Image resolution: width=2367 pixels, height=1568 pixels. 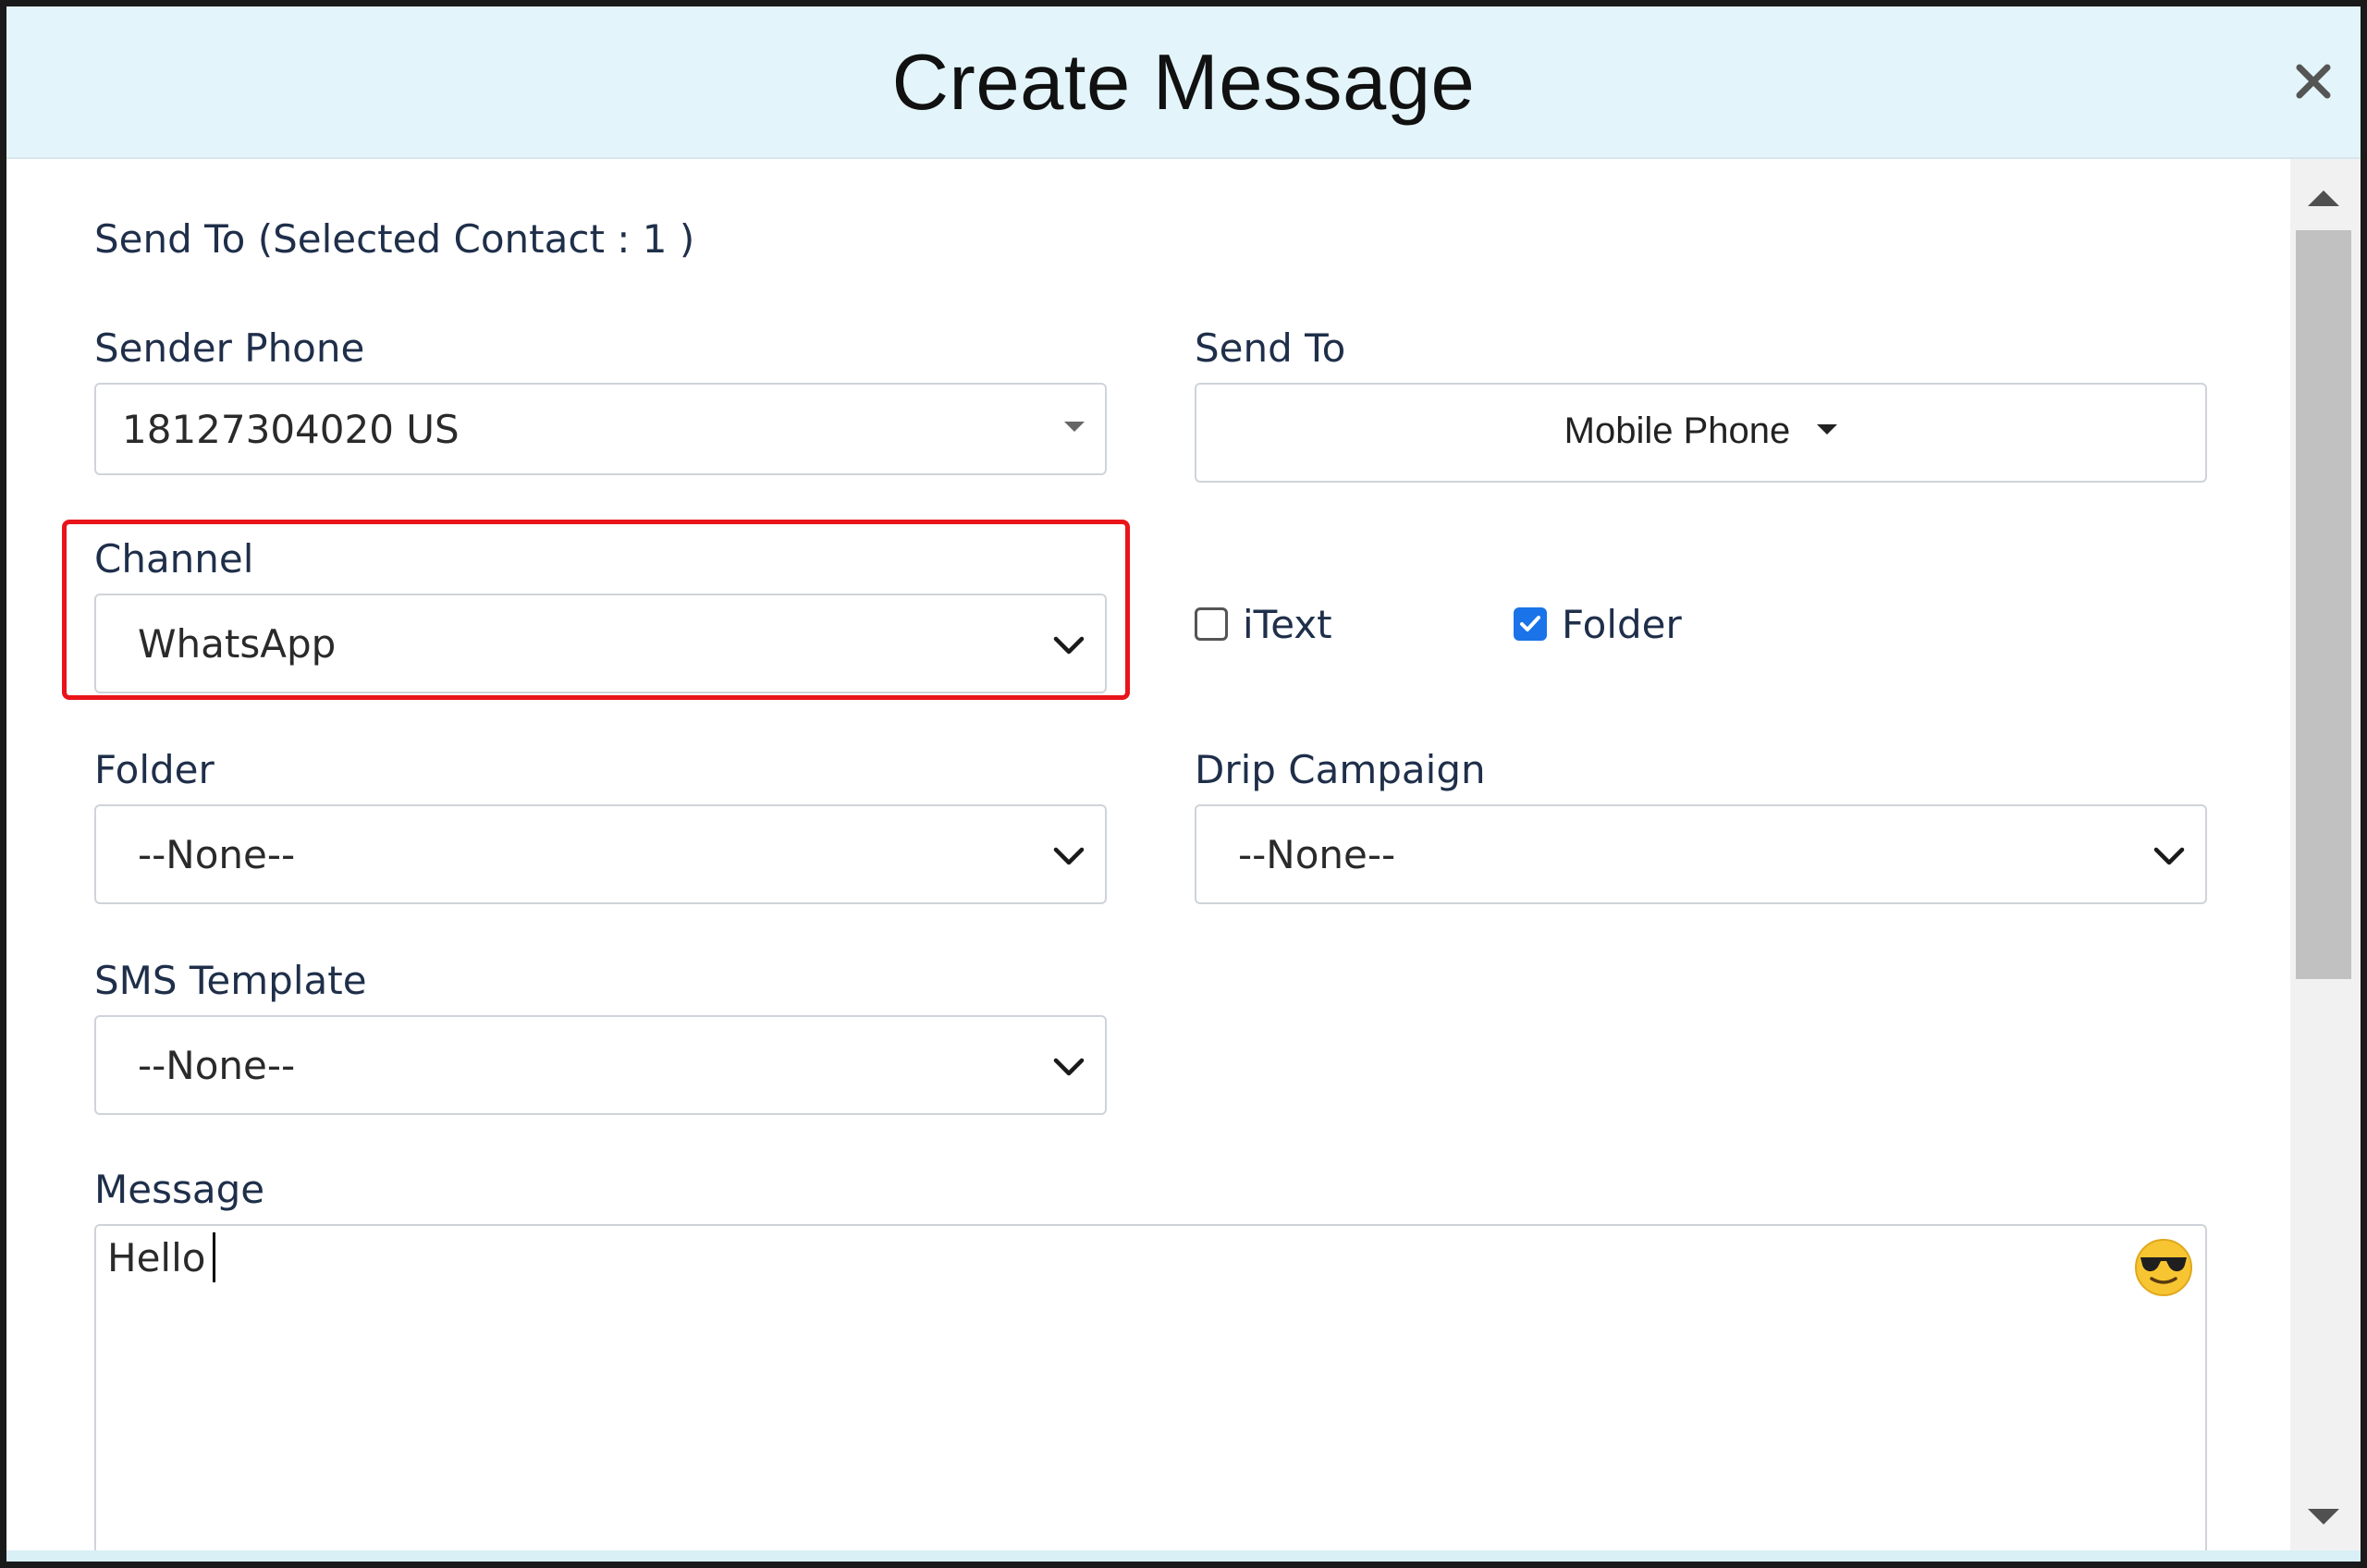 What do you see at coordinates (214, 1256) in the screenshot?
I see `text-cursor` at bounding box center [214, 1256].